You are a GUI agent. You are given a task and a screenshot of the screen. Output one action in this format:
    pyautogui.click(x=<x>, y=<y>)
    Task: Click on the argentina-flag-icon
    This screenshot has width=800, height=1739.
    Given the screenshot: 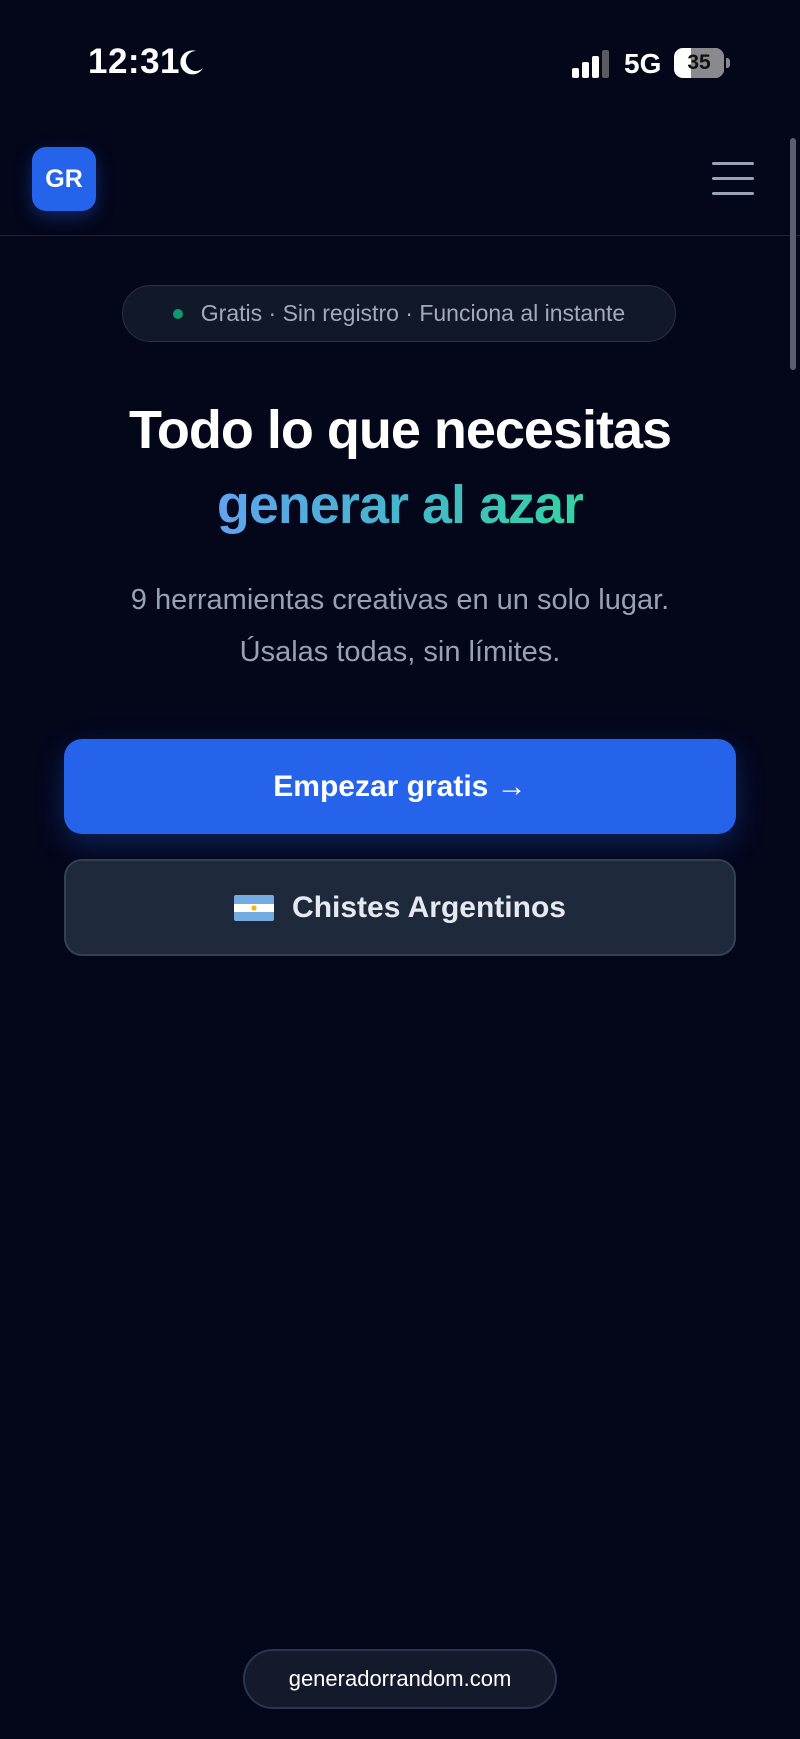 What is the action you would take?
    pyautogui.click(x=254, y=907)
    